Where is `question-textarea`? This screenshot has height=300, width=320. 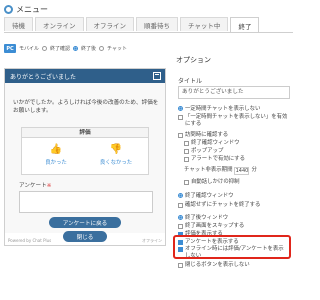
question-textarea is located at coordinates (86, 202).